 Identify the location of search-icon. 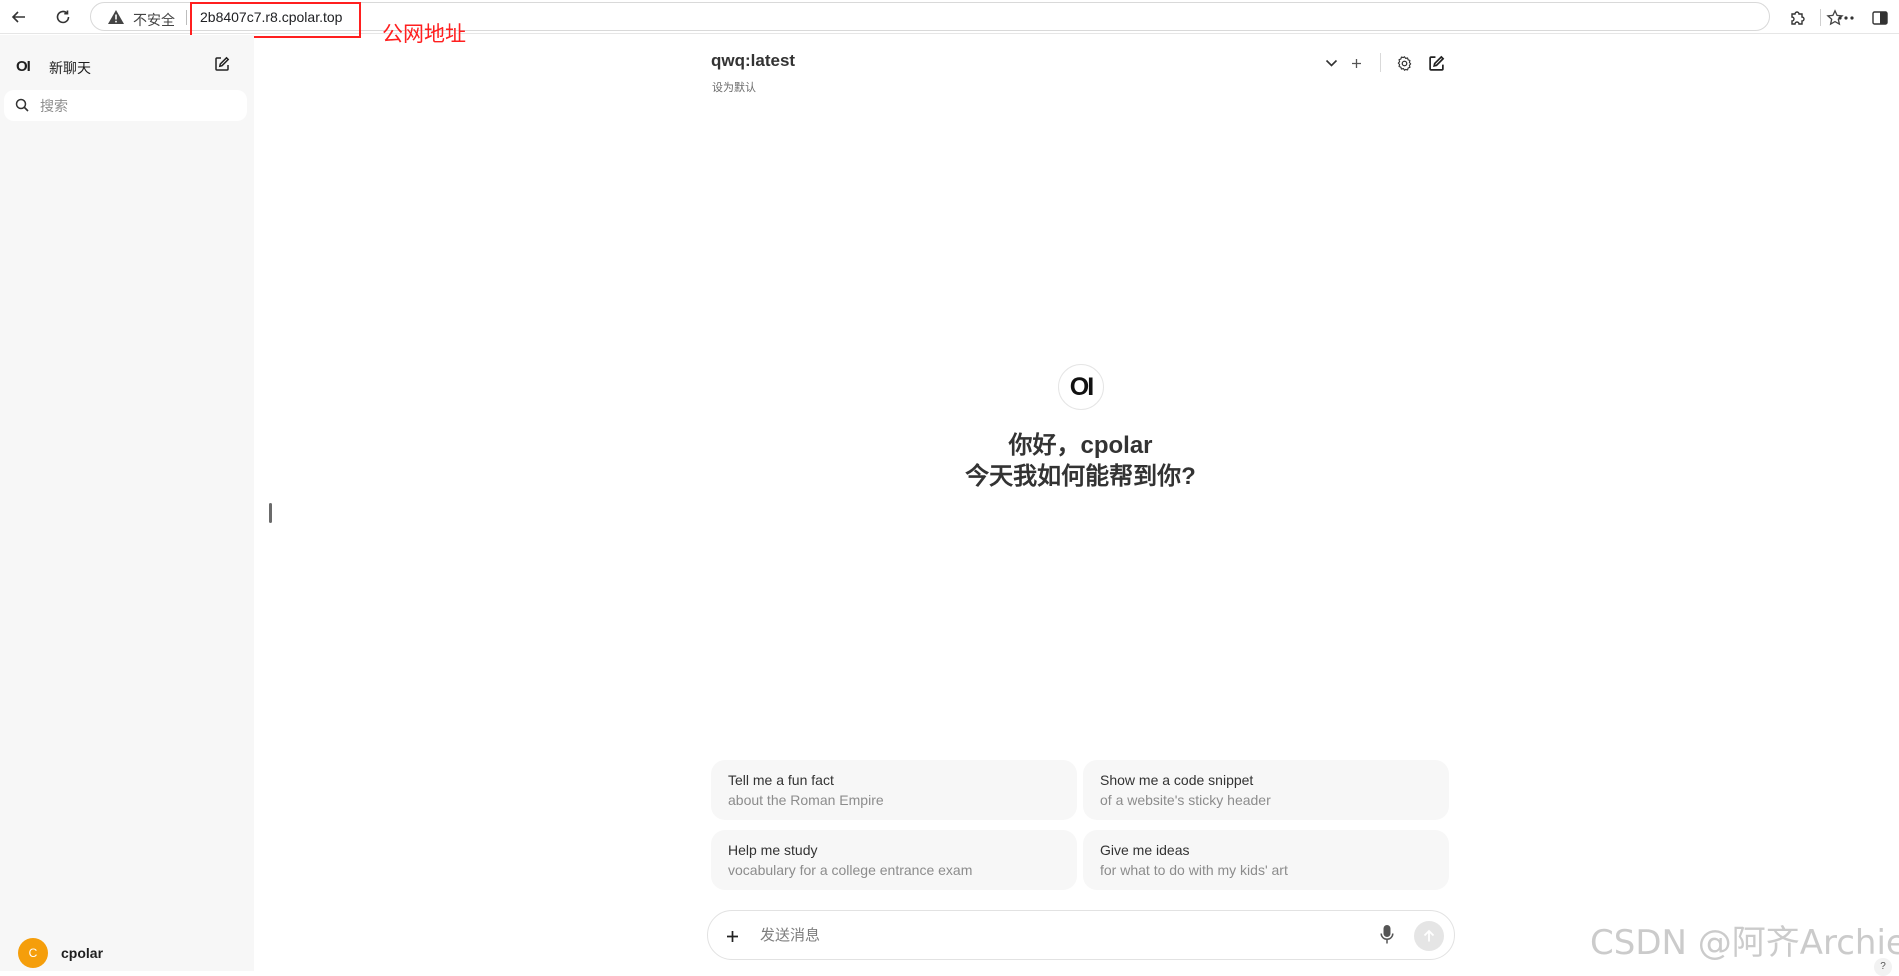
(22, 105).